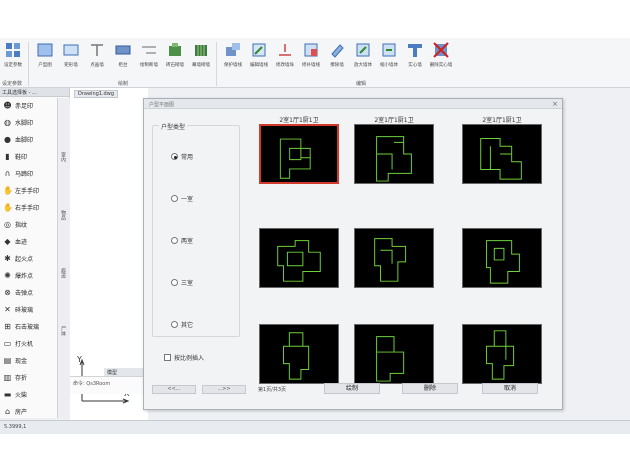  Describe the element at coordinates (510, 388) in the screenshot. I see `cancel-button: 取消` at that location.